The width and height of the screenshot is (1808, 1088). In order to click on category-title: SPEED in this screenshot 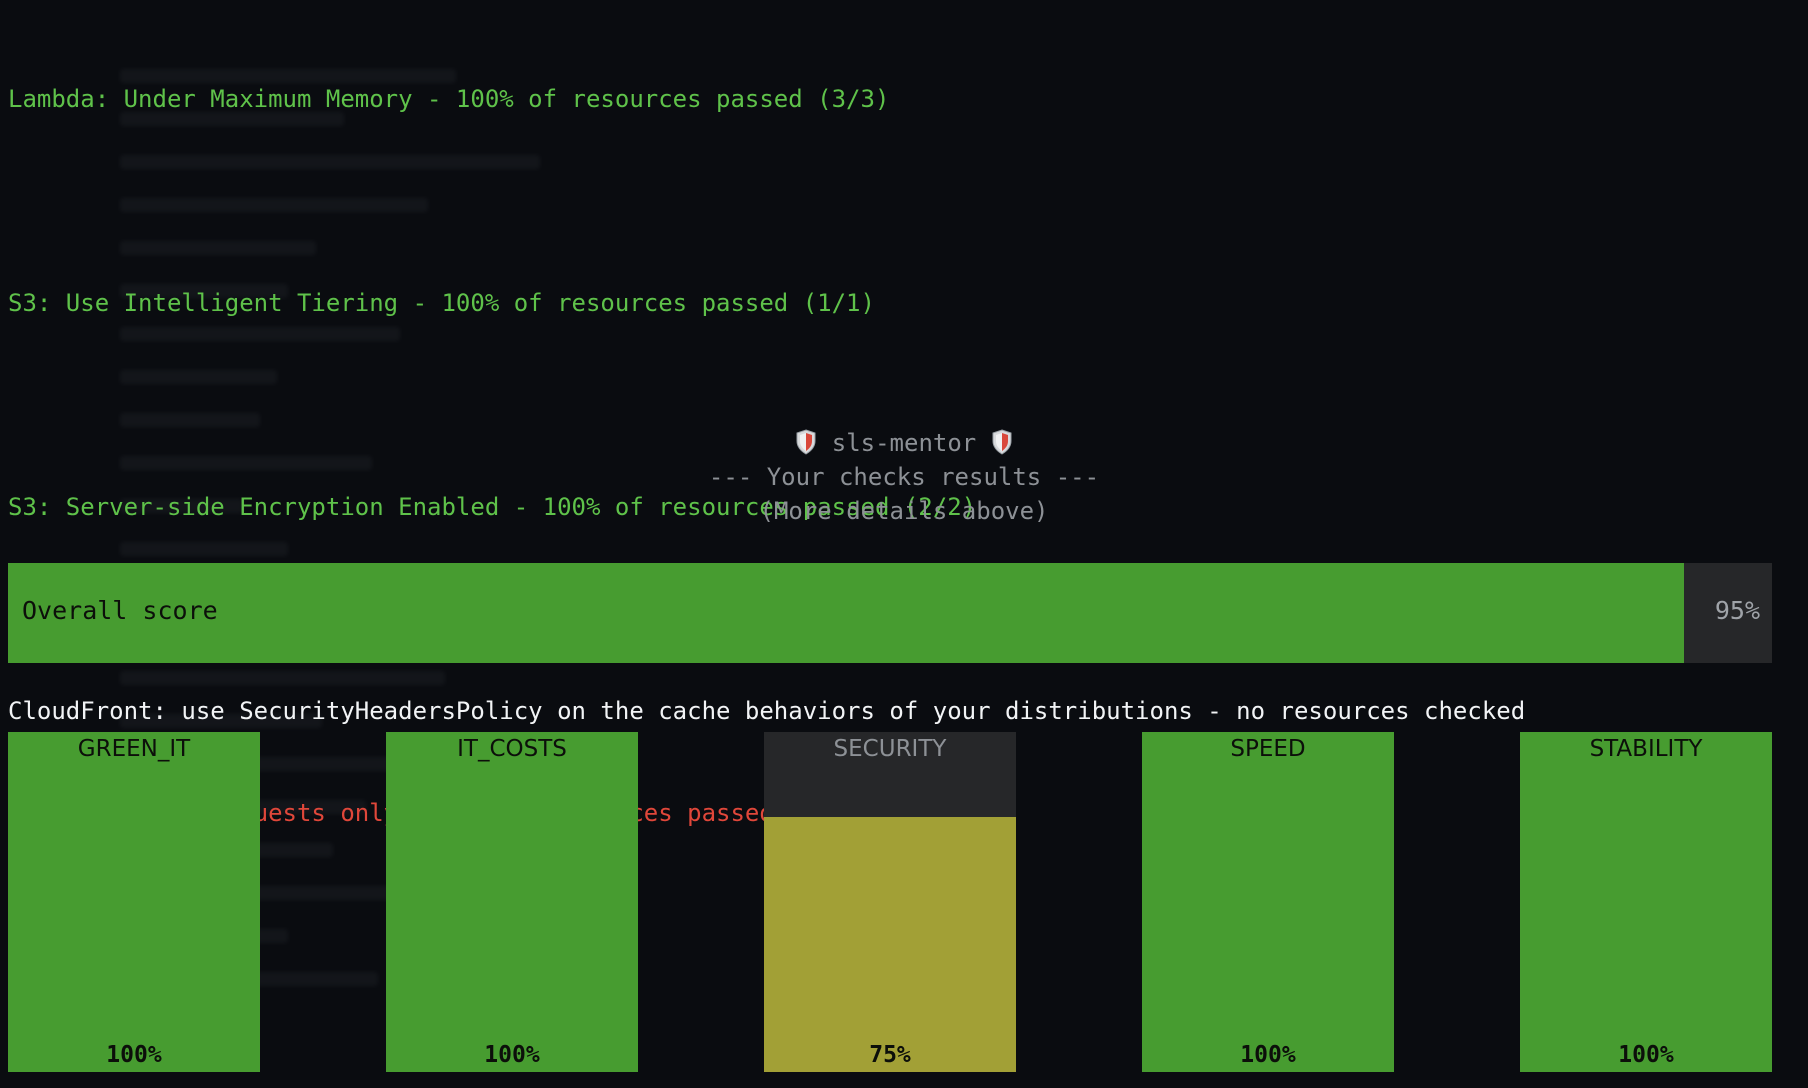, I will do `click(1268, 749)`.